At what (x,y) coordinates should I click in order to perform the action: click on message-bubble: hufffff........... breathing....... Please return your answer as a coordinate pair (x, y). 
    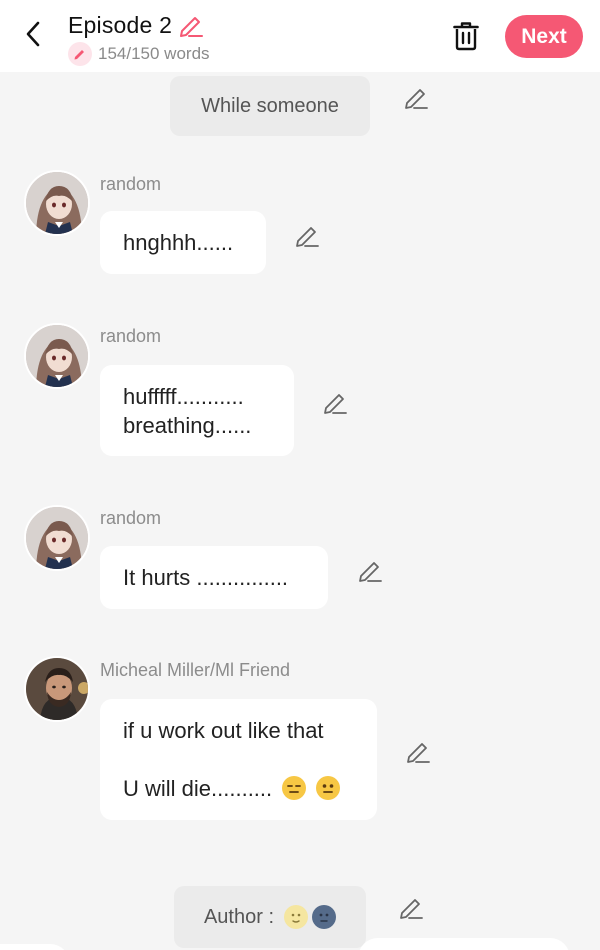
    Looking at the image, I should click on (197, 410).